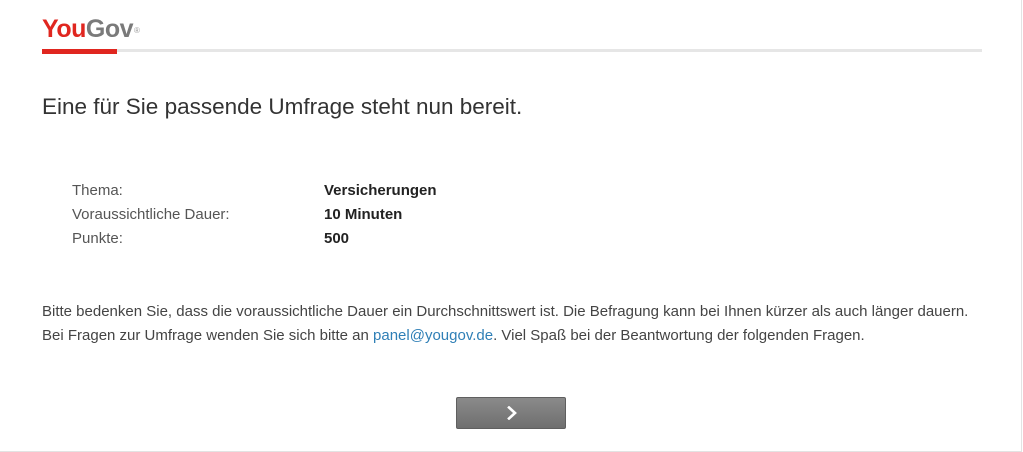 The image size is (1023, 452). What do you see at coordinates (151, 214) in the screenshot?
I see `info-label: Voraussichtliche Dauer:` at bounding box center [151, 214].